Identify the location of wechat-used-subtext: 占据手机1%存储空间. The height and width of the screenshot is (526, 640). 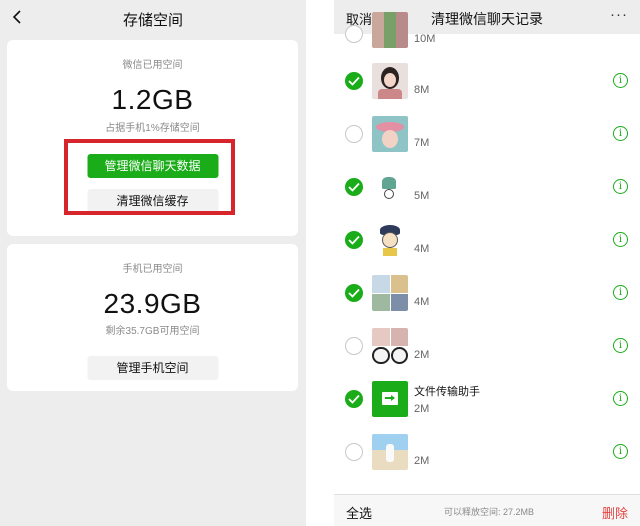
(152, 128).